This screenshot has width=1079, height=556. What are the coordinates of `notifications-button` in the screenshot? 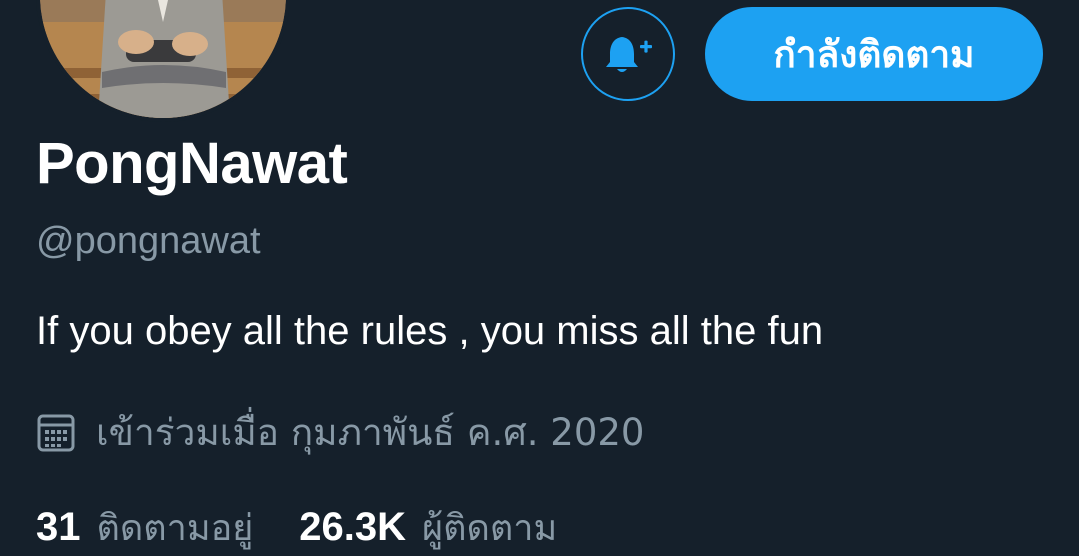 It's located at (628, 54).